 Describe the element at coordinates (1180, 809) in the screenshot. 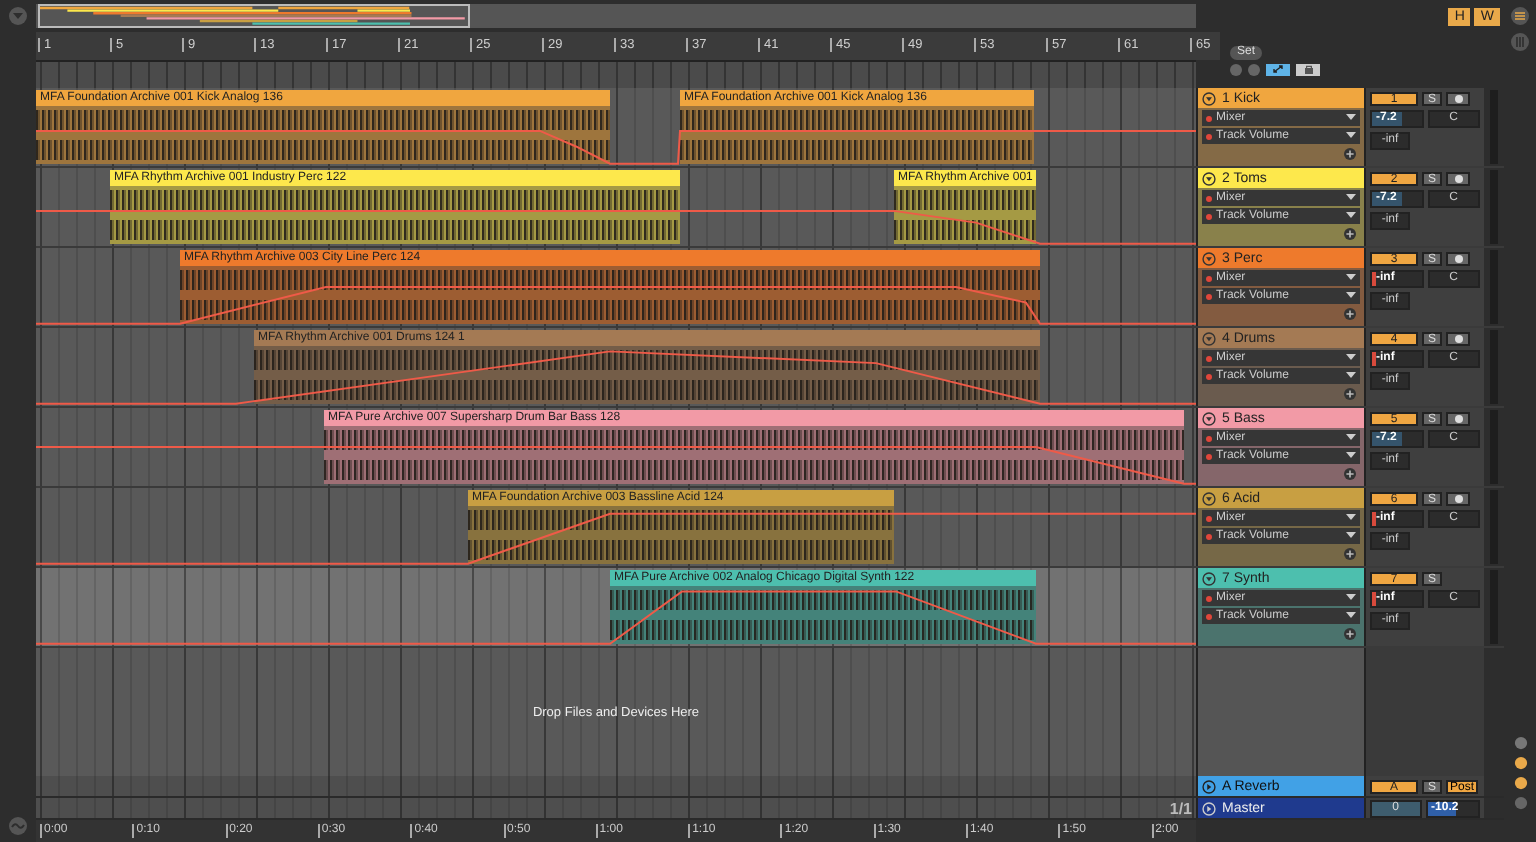

I see `page-indicator: 1/1` at that location.